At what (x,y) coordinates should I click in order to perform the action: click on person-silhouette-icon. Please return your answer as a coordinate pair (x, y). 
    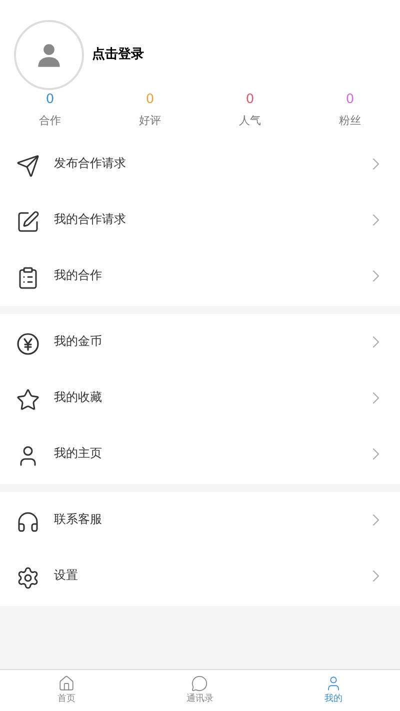
    Looking at the image, I should click on (49, 55).